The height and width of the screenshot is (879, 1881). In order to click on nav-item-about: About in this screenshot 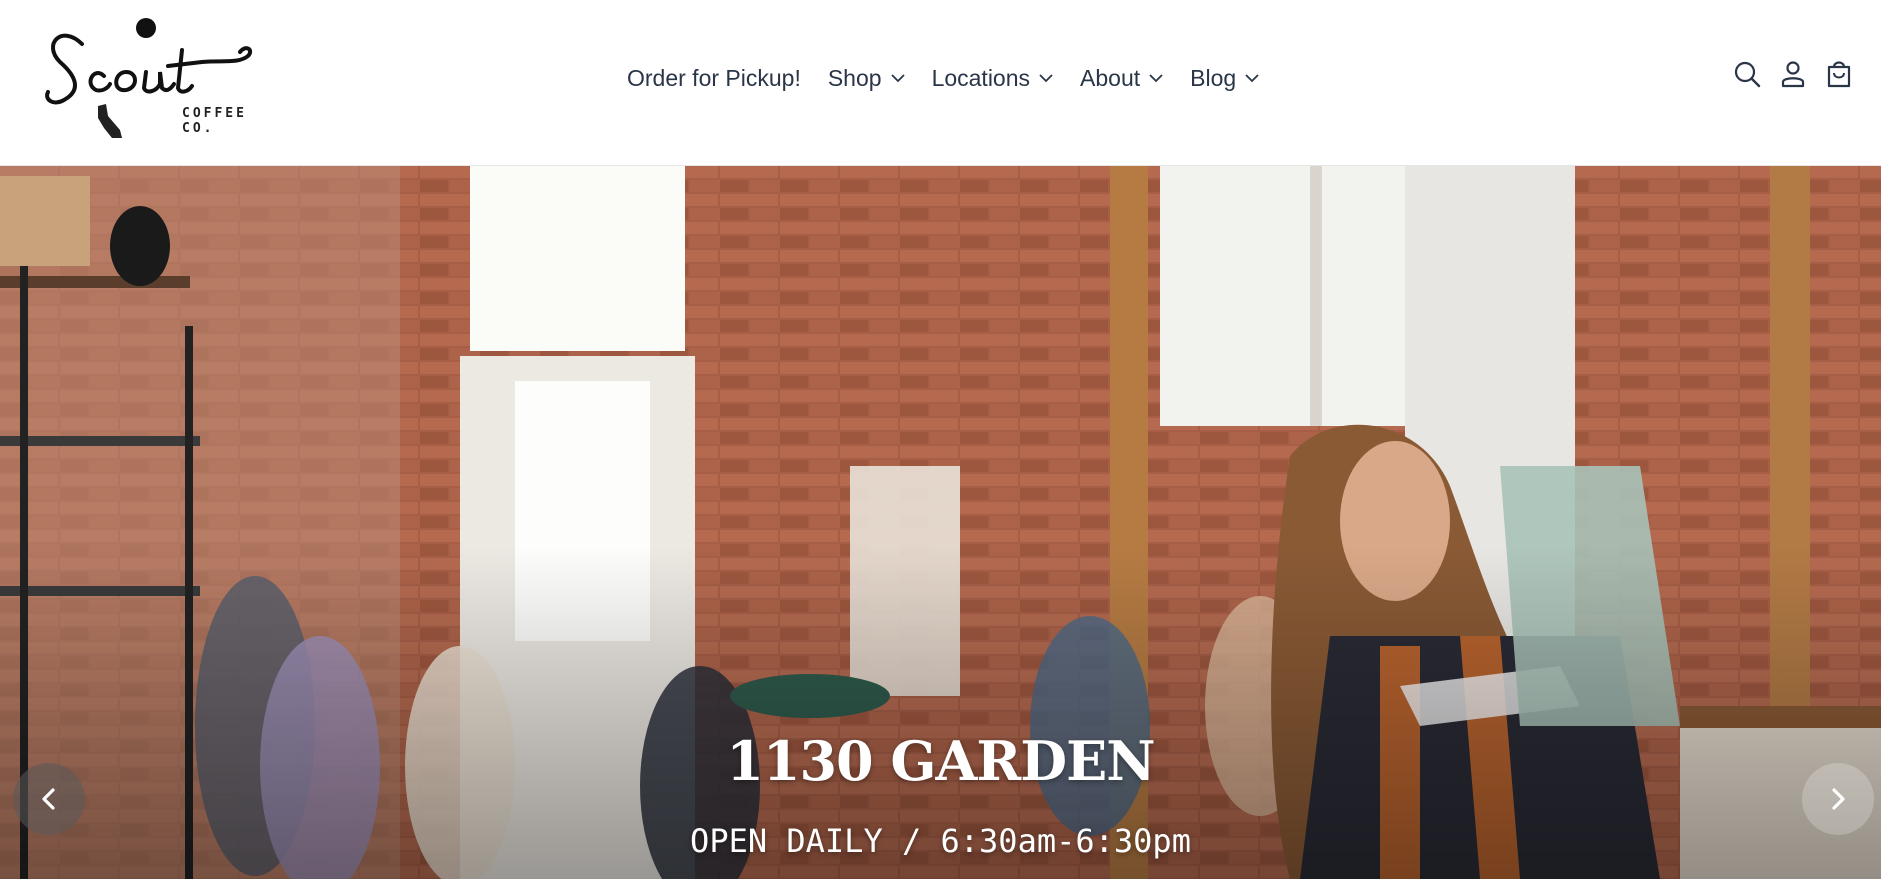, I will do `click(1121, 78)`.